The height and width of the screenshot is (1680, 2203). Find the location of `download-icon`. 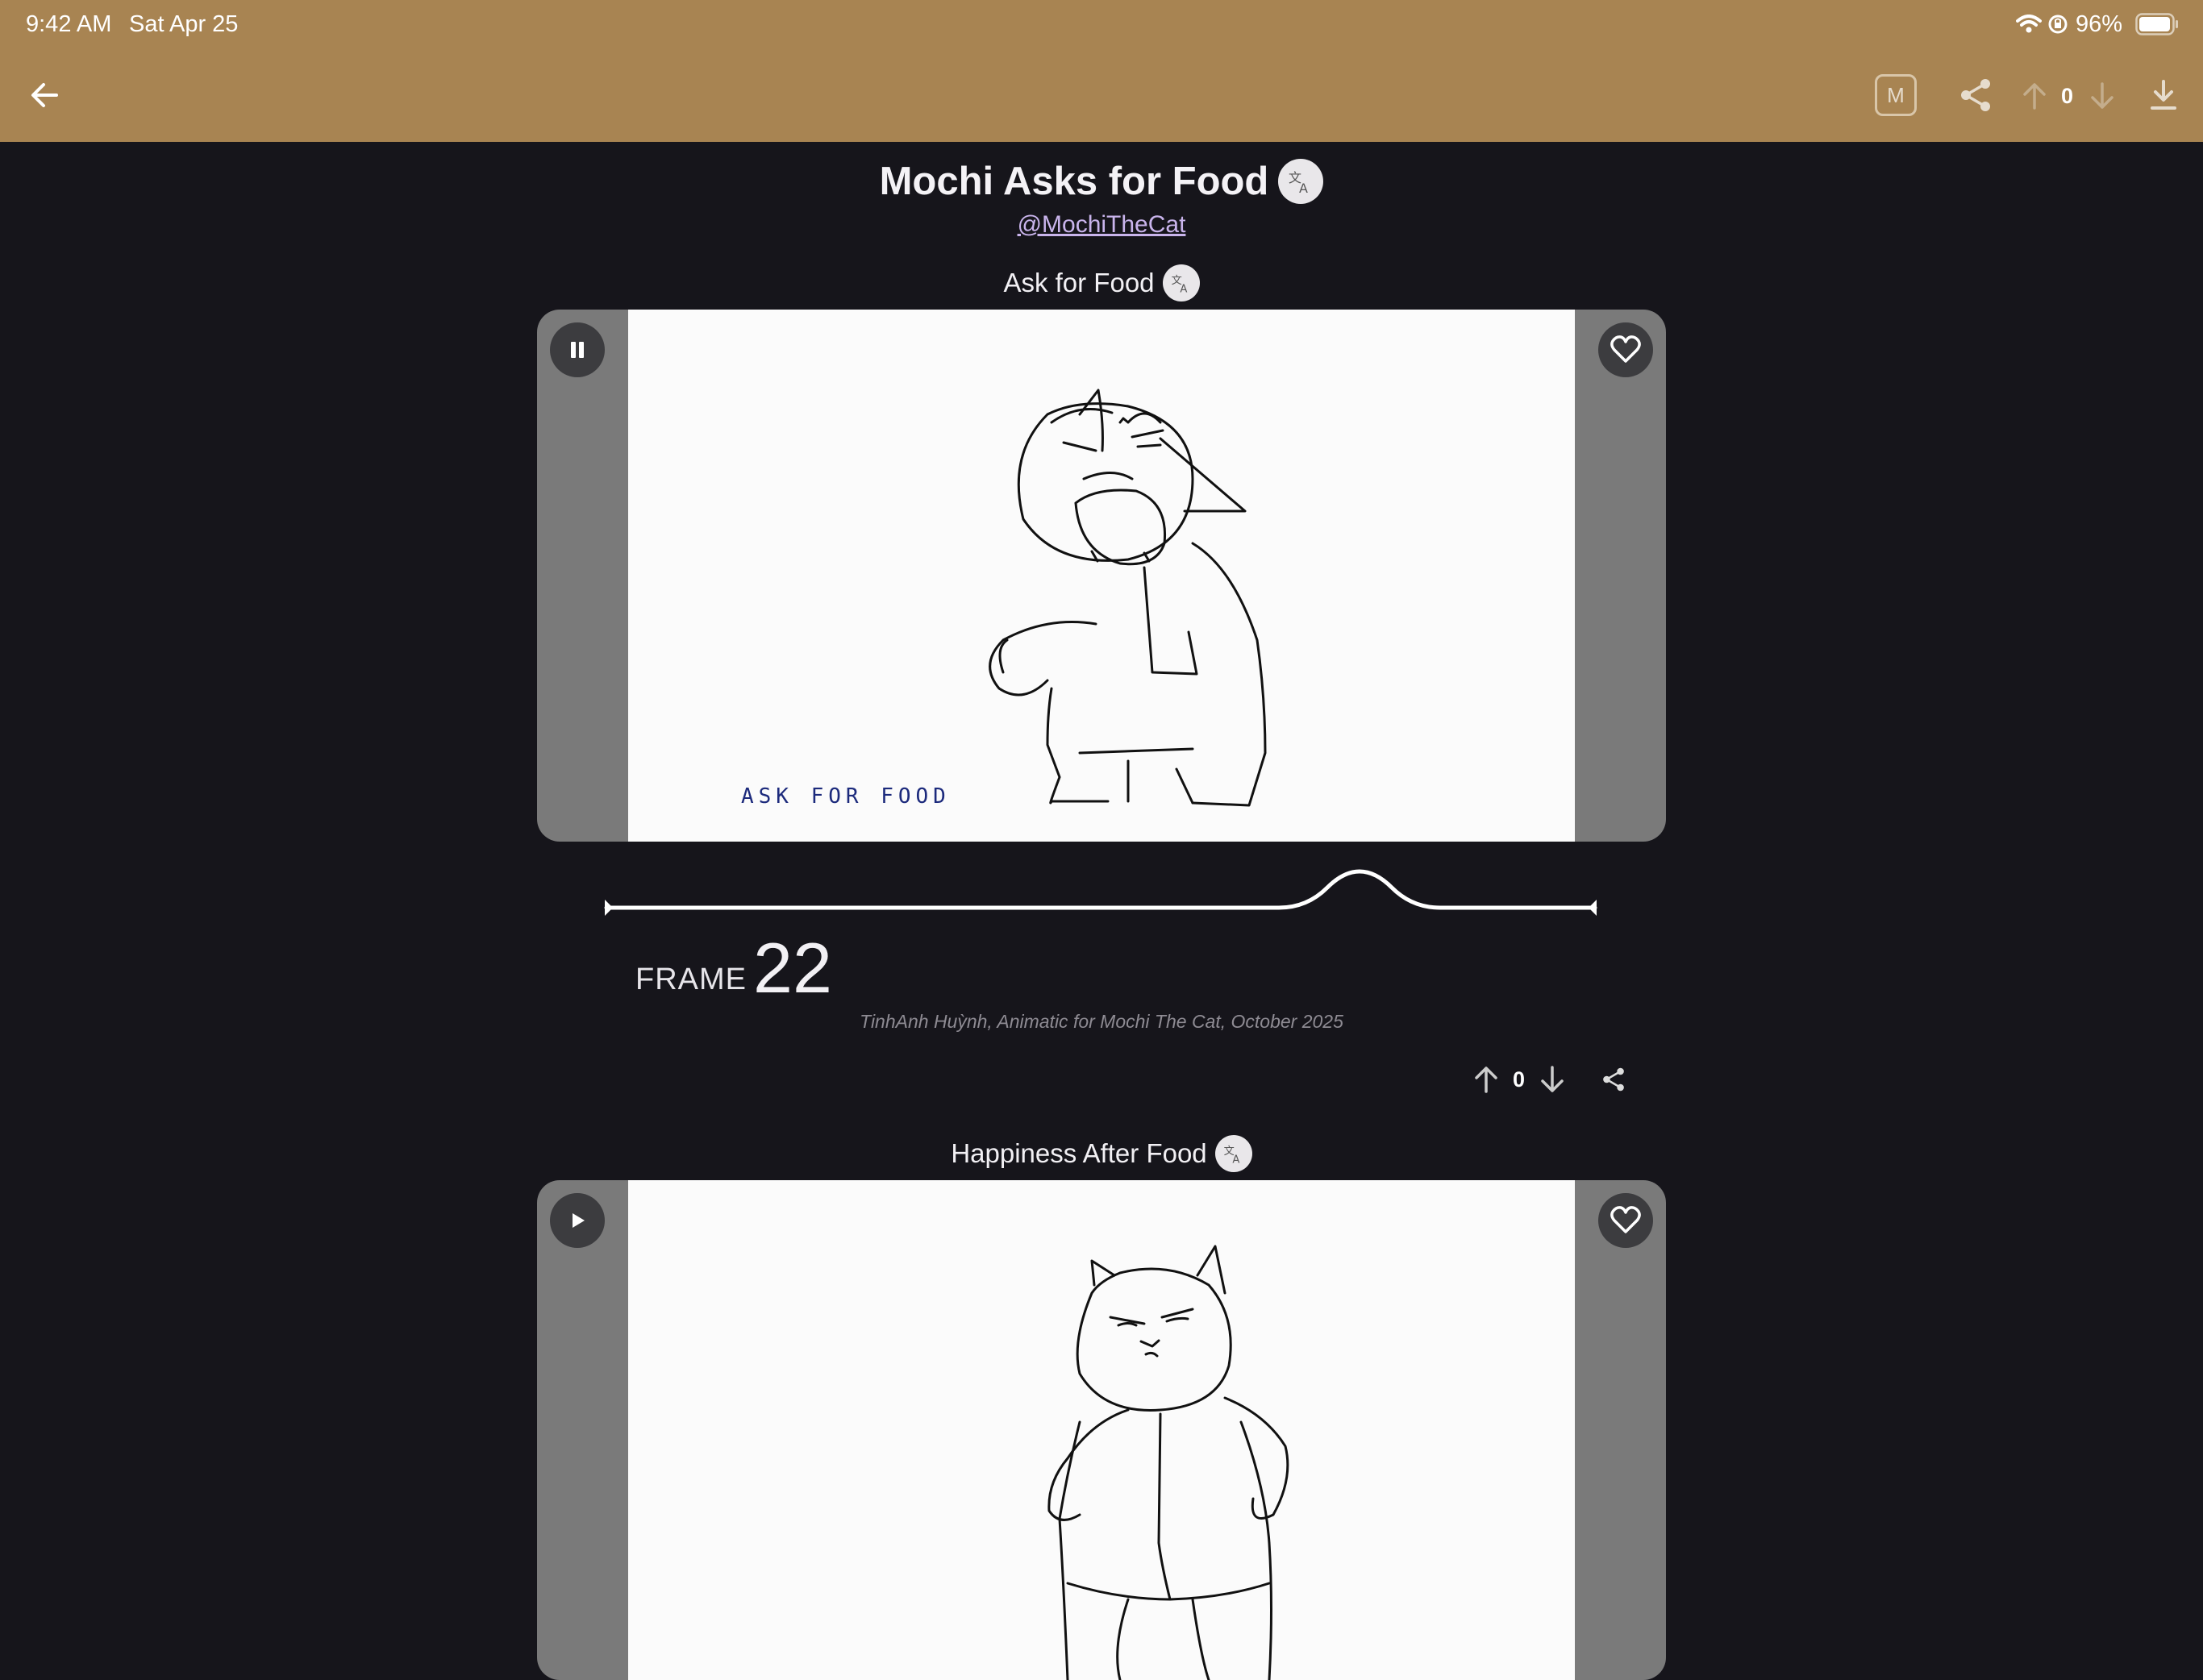

download-icon is located at coordinates (2163, 95).